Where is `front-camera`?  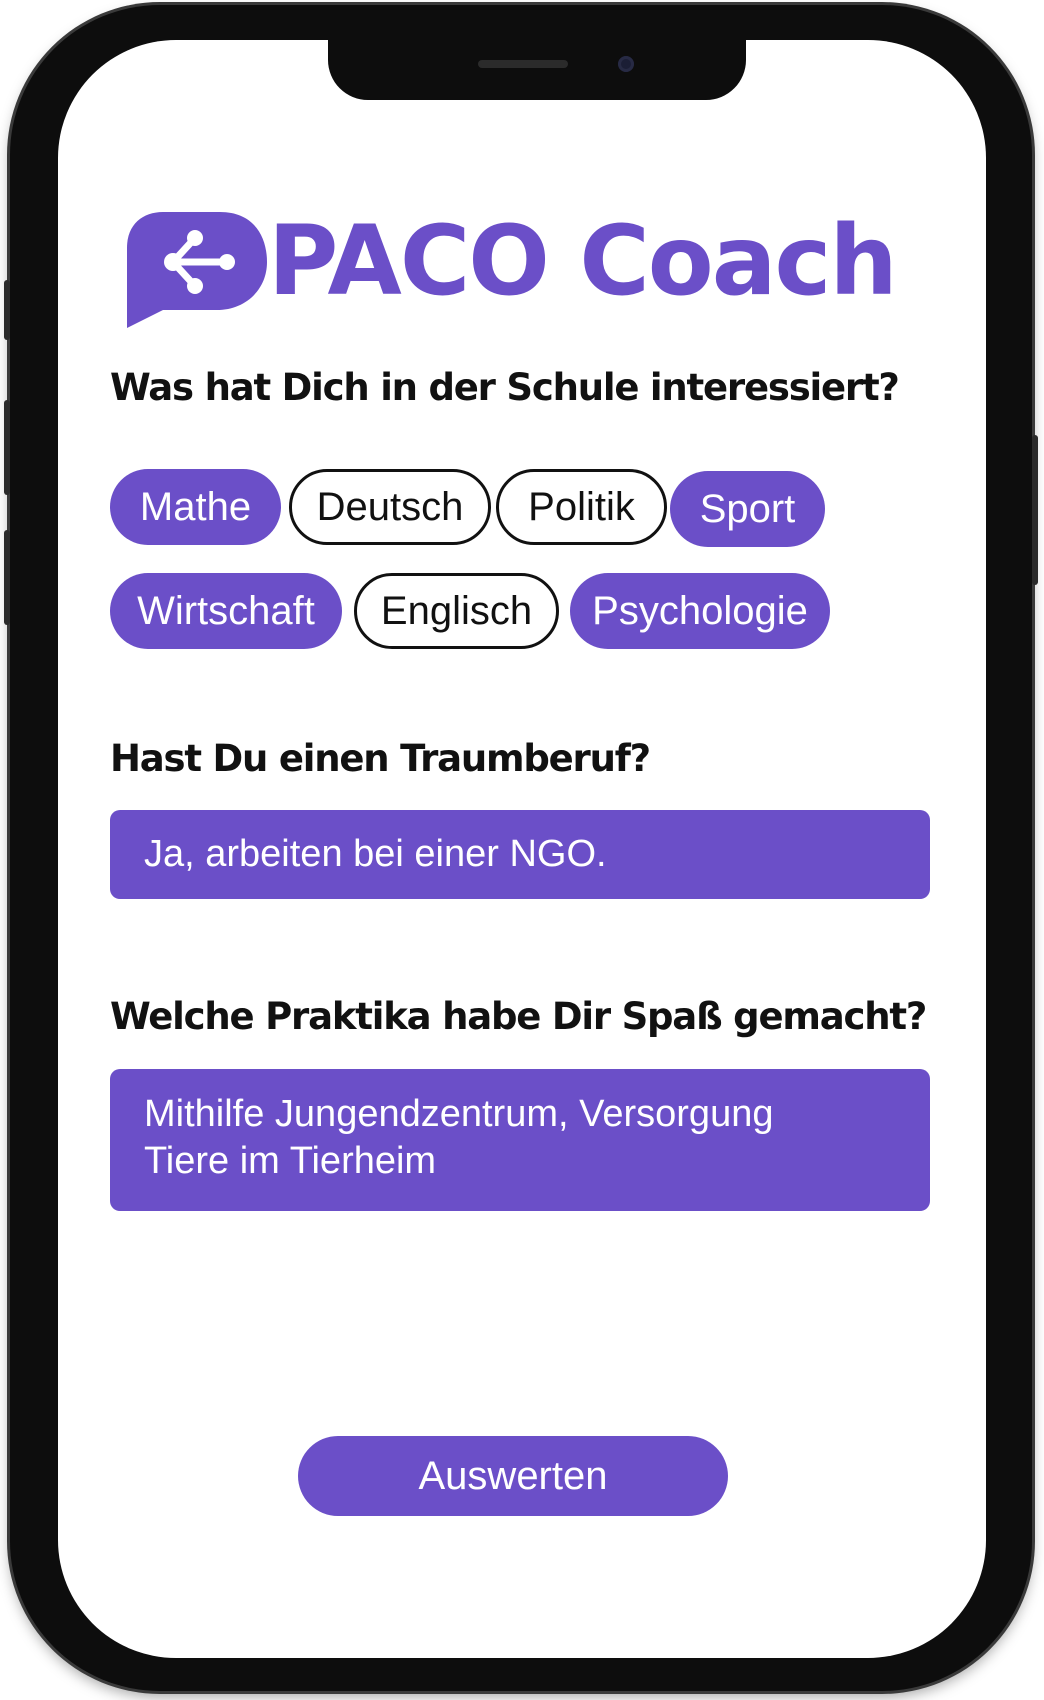
front-camera is located at coordinates (626, 64).